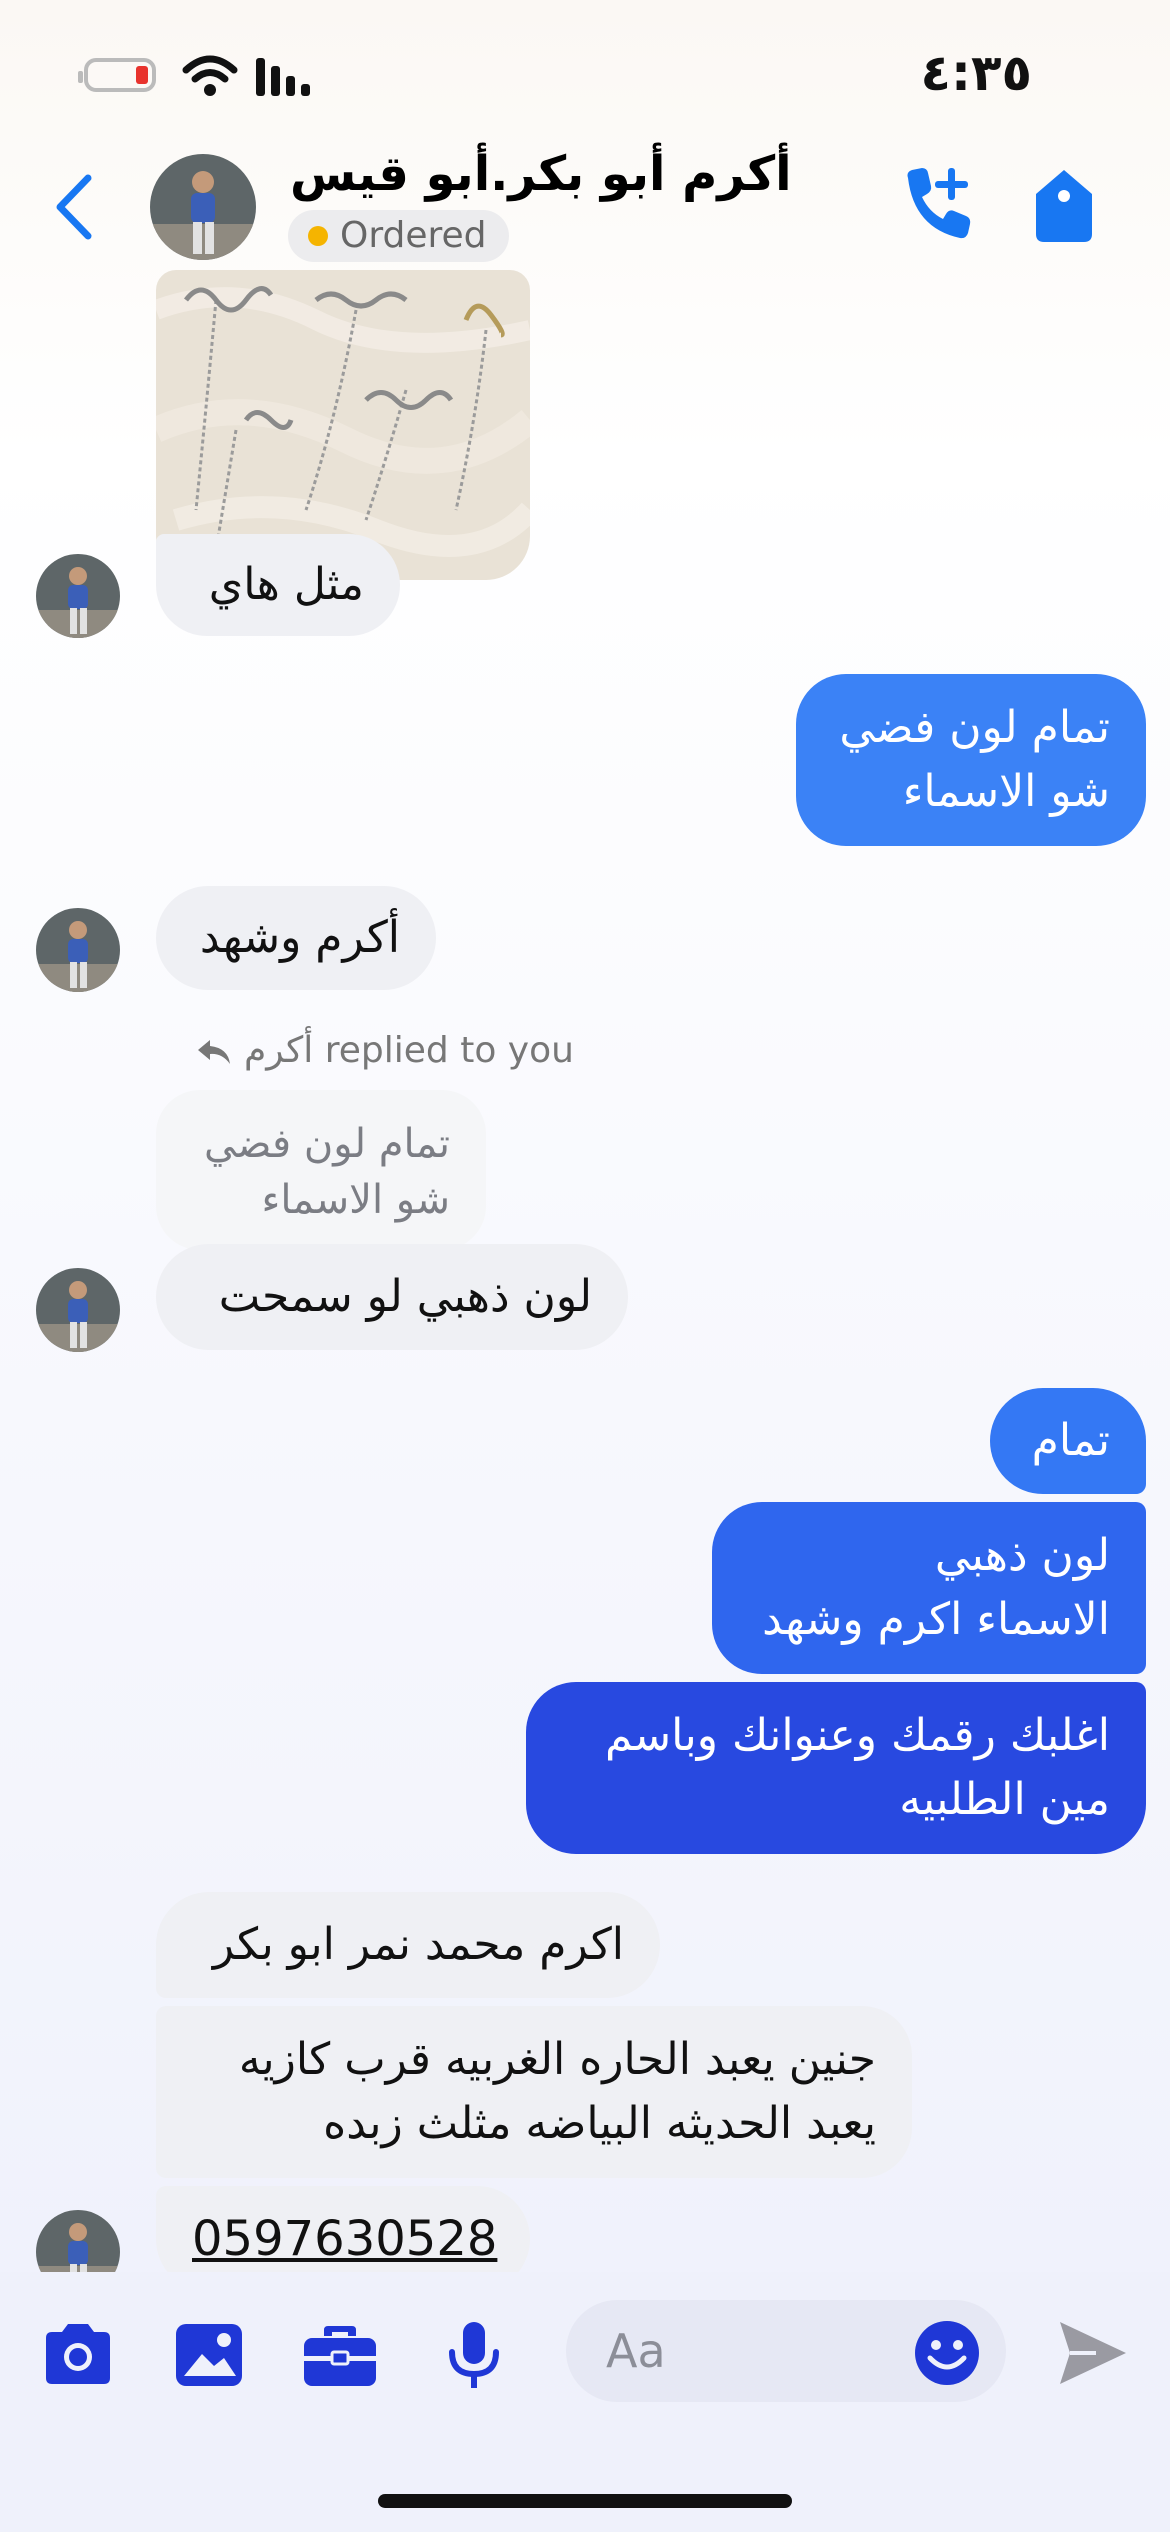  What do you see at coordinates (318, 236) in the screenshot?
I see `status-dot` at bounding box center [318, 236].